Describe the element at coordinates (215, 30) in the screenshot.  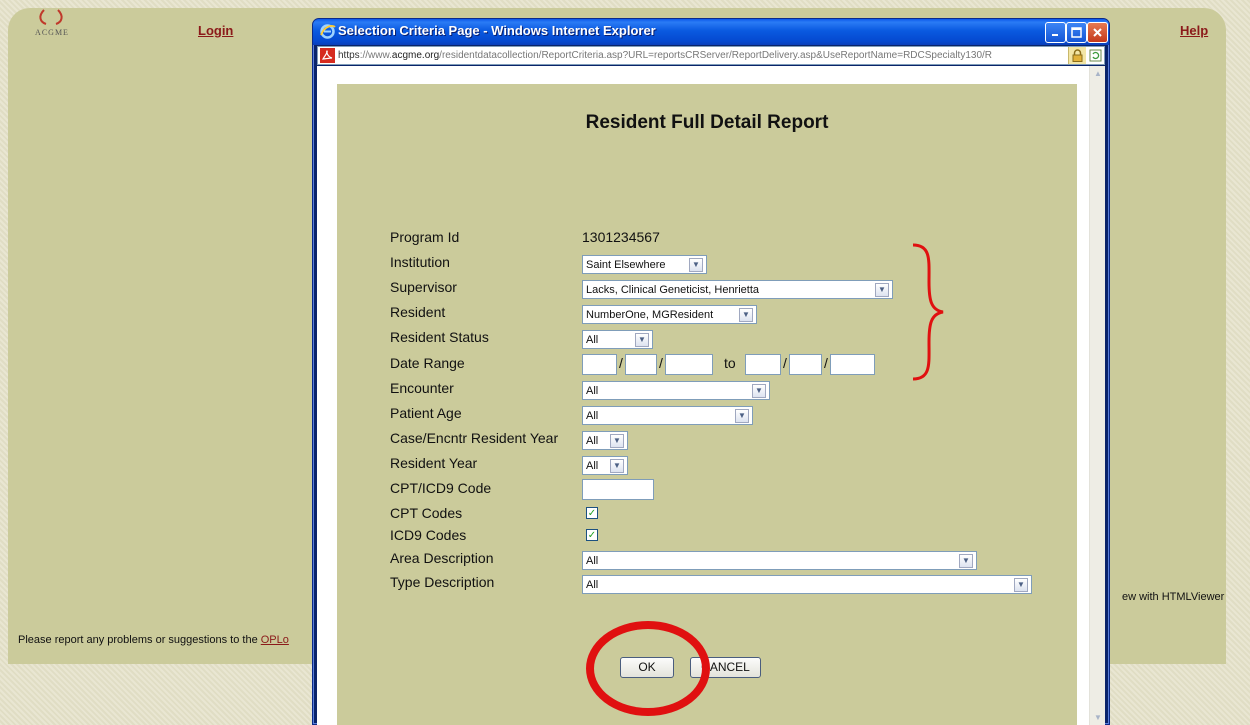
I see `login-link: Login` at that location.